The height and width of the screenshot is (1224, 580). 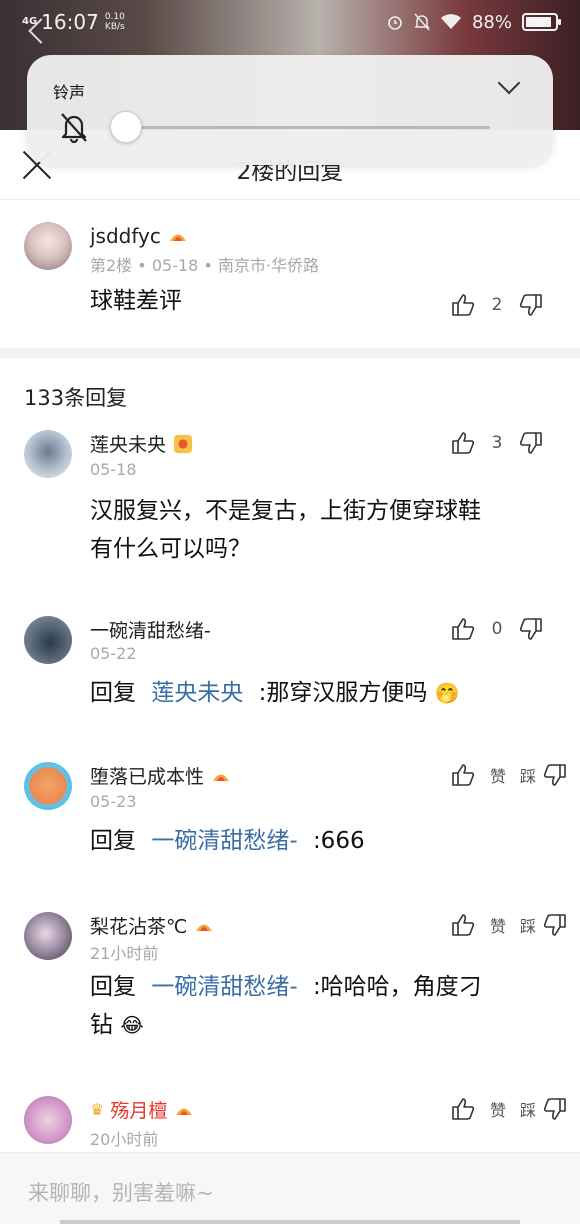 I want to click on sun-badge-icon, so click(x=183, y=443).